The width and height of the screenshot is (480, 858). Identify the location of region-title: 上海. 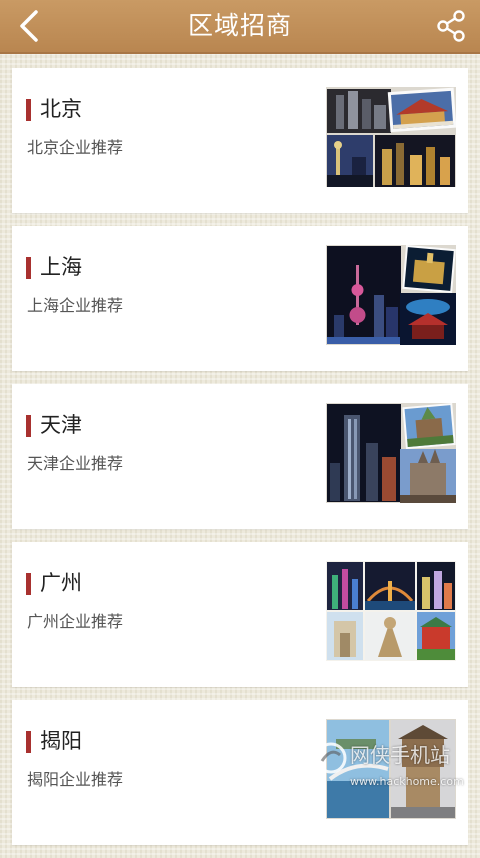
(61, 267).